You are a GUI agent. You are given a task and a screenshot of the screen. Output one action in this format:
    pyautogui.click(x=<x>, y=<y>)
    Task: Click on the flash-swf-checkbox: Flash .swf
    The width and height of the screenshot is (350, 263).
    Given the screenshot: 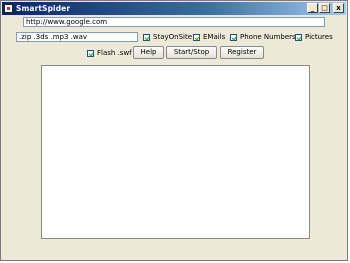 What is the action you would take?
    pyautogui.click(x=109, y=53)
    